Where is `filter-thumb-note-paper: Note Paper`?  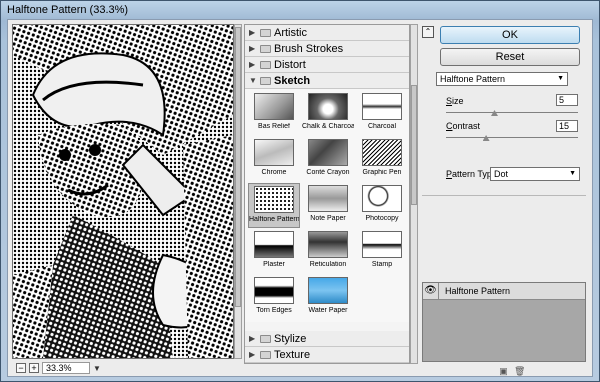 filter-thumb-note-paper: Note Paper is located at coordinates (328, 205).